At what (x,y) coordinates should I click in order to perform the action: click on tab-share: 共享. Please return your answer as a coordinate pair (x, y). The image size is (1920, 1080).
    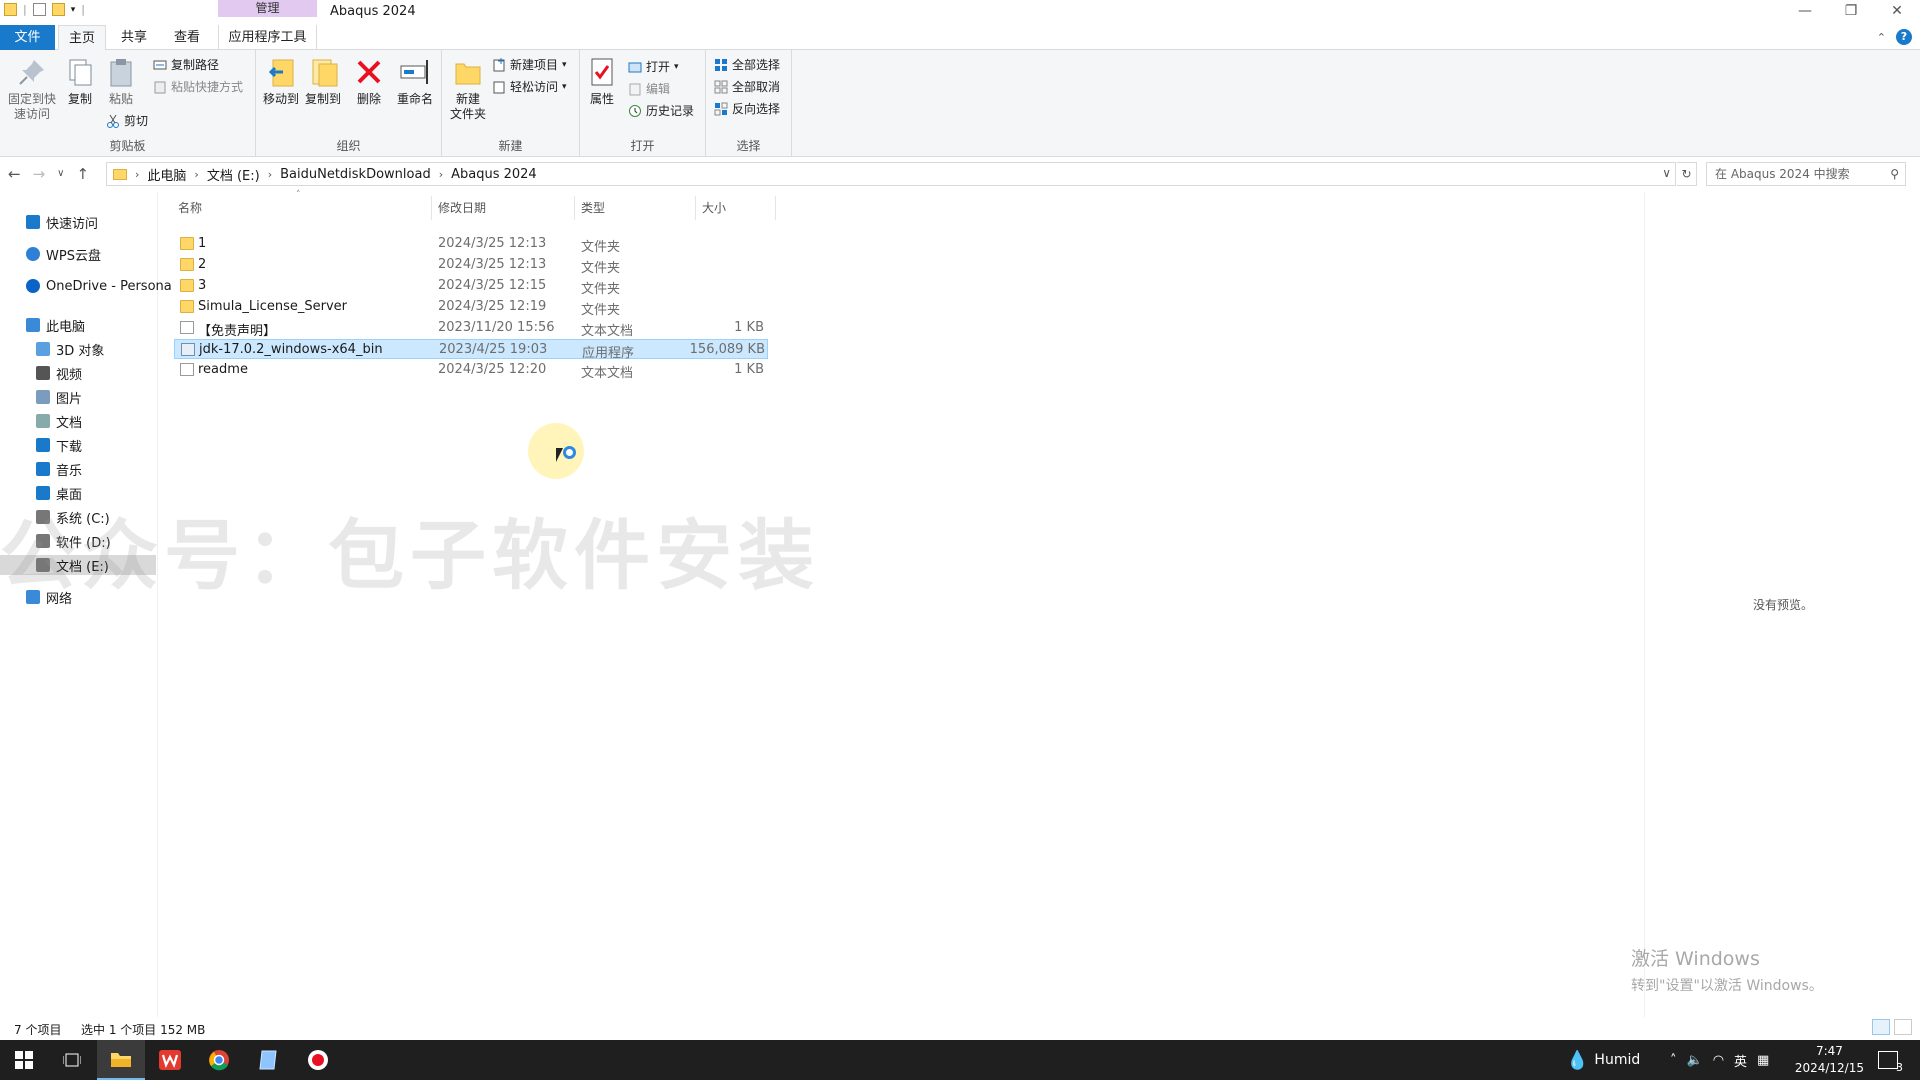
    Looking at the image, I should click on (134, 37).